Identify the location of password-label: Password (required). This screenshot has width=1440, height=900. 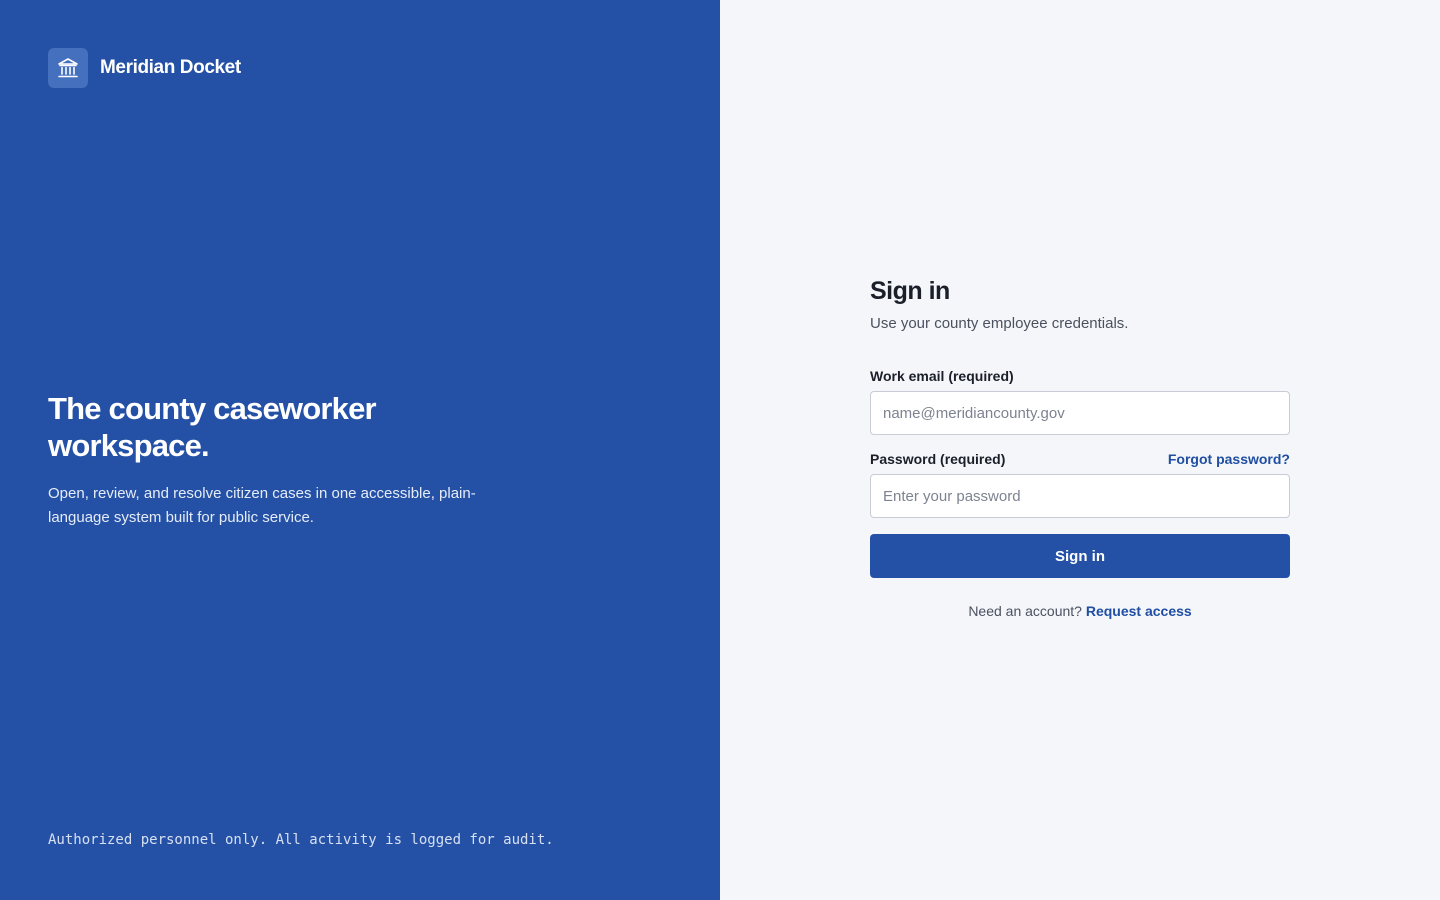
(938, 459).